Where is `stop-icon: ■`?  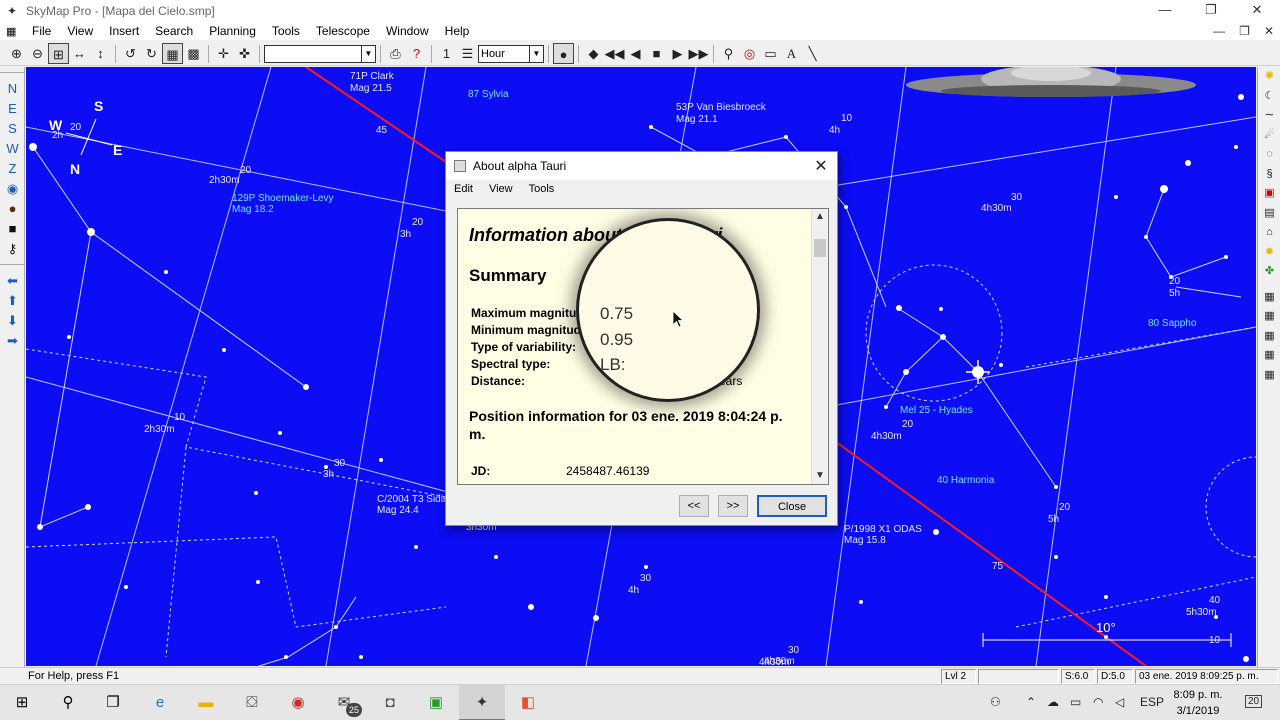 stop-icon: ■ is located at coordinates (656, 53).